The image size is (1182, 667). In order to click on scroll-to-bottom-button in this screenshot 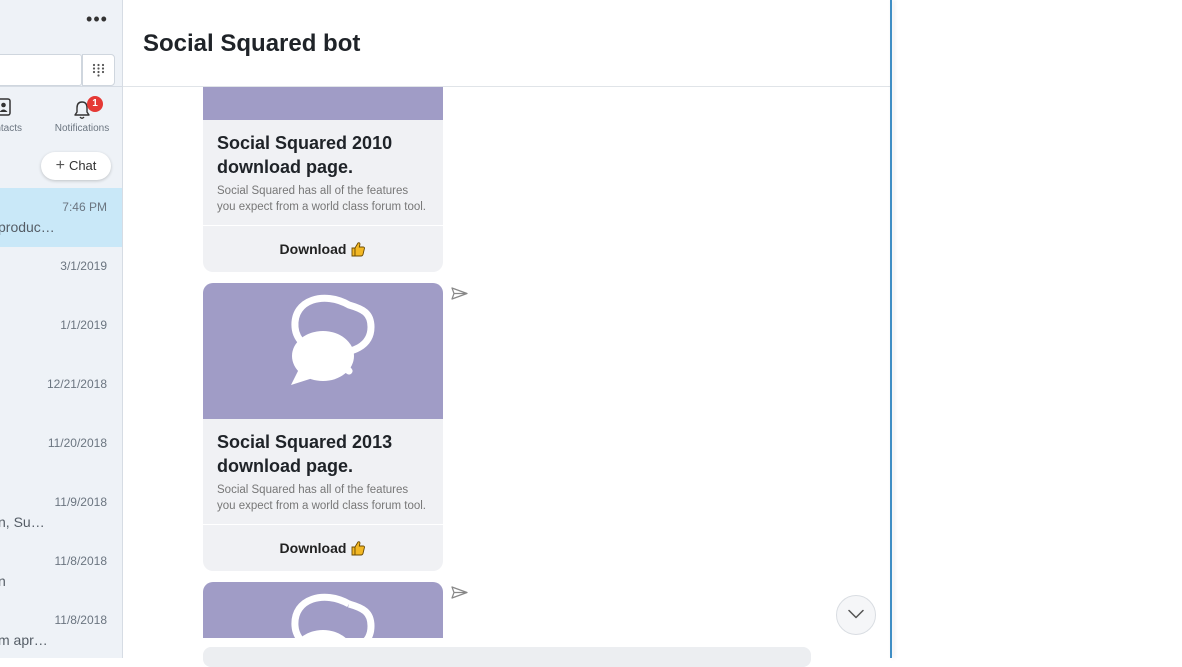, I will do `click(856, 615)`.